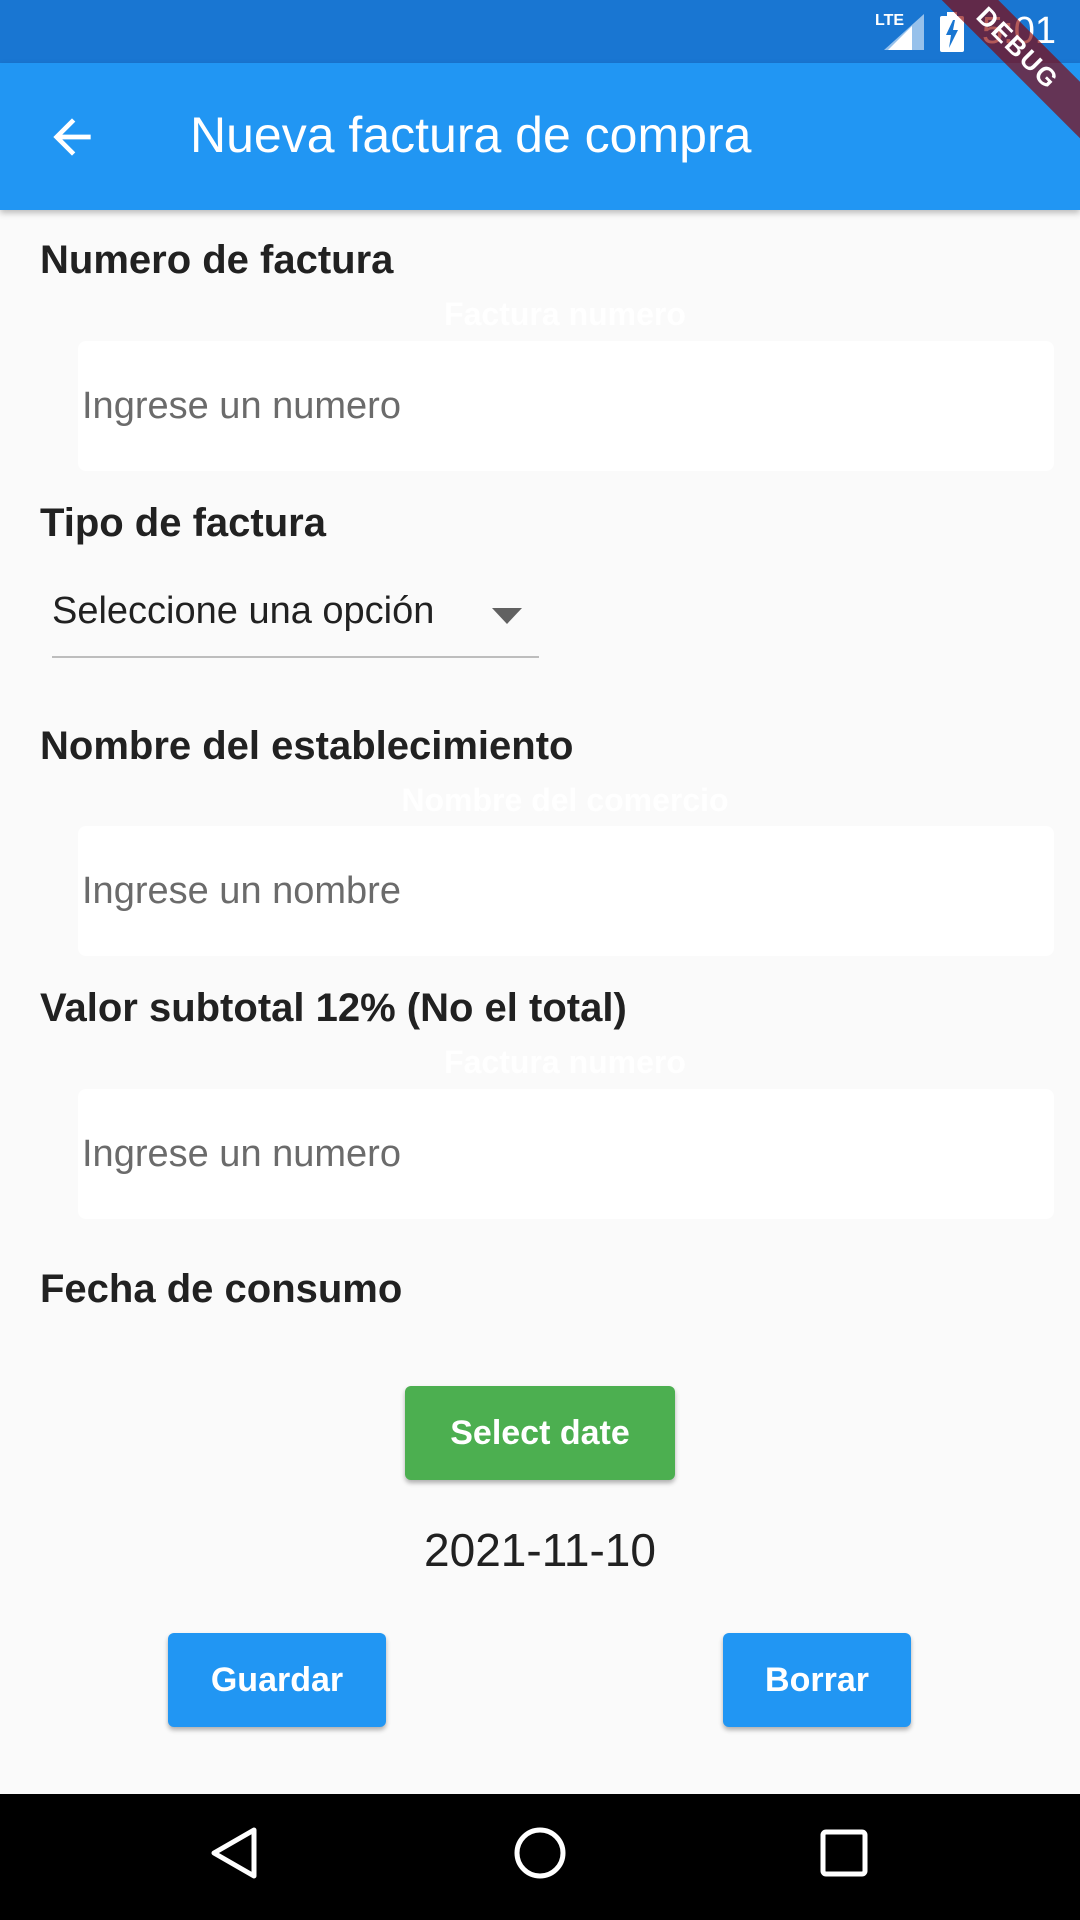 Image resolution: width=1080 pixels, height=1920 pixels. What do you see at coordinates (540, 1550) in the screenshot?
I see `selected-date-value: 2021-11-10` at bounding box center [540, 1550].